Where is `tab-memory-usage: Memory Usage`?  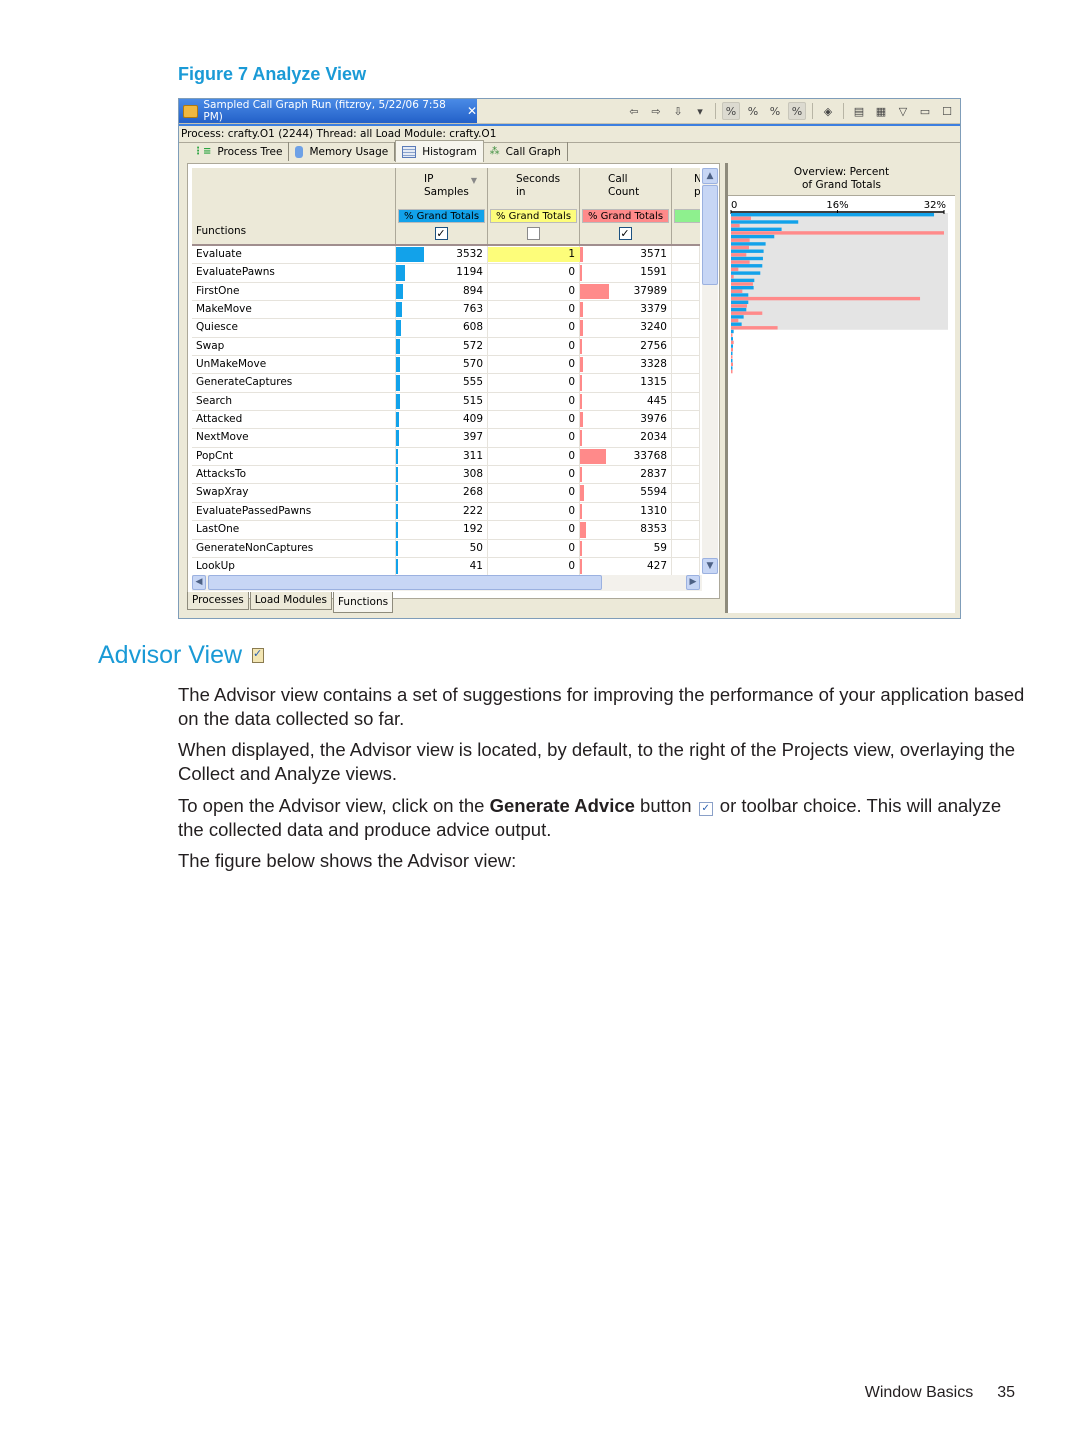
tab-memory-usage: Memory Usage is located at coordinates (342, 151).